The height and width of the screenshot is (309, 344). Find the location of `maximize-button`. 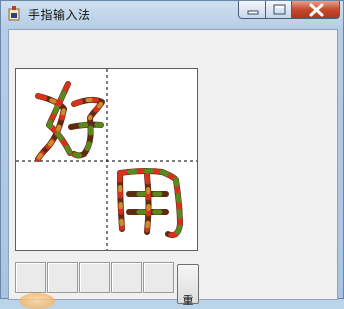

maximize-button is located at coordinates (278, 10).